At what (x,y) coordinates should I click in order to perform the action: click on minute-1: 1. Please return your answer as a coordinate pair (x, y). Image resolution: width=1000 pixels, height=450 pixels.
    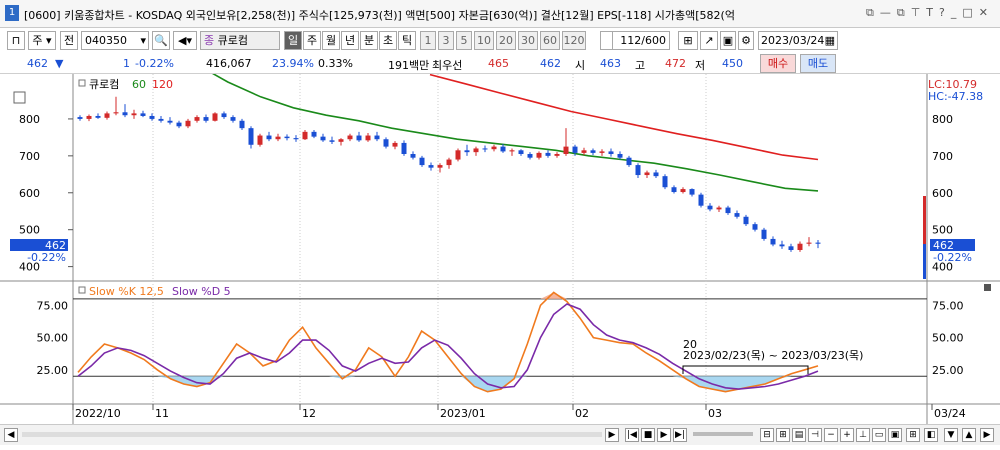
    Looking at the image, I should click on (428, 40).